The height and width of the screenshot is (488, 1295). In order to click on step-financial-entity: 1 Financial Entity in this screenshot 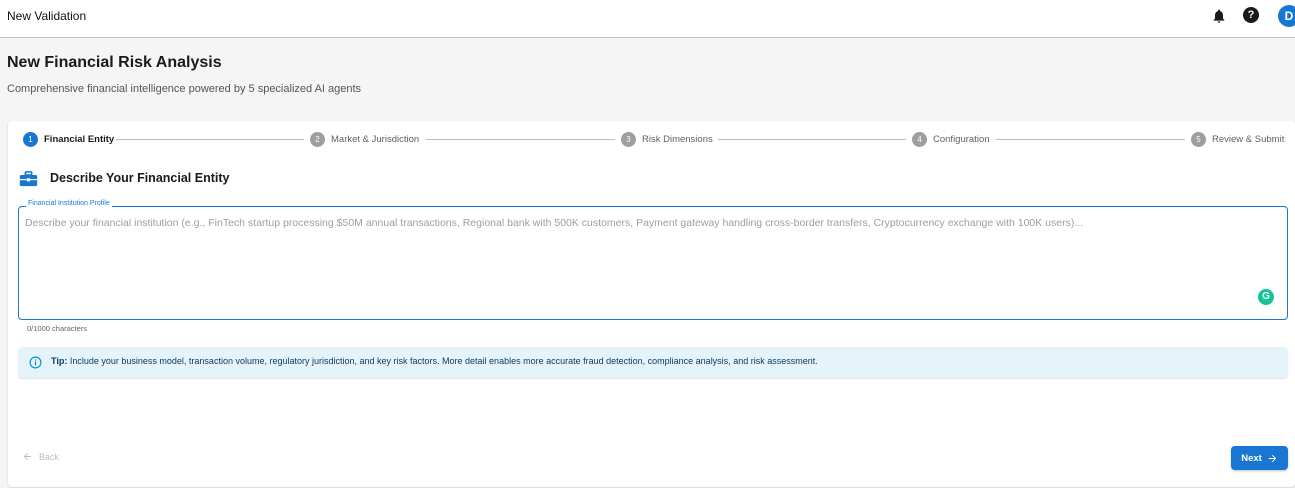, I will do `click(68, 139)`.